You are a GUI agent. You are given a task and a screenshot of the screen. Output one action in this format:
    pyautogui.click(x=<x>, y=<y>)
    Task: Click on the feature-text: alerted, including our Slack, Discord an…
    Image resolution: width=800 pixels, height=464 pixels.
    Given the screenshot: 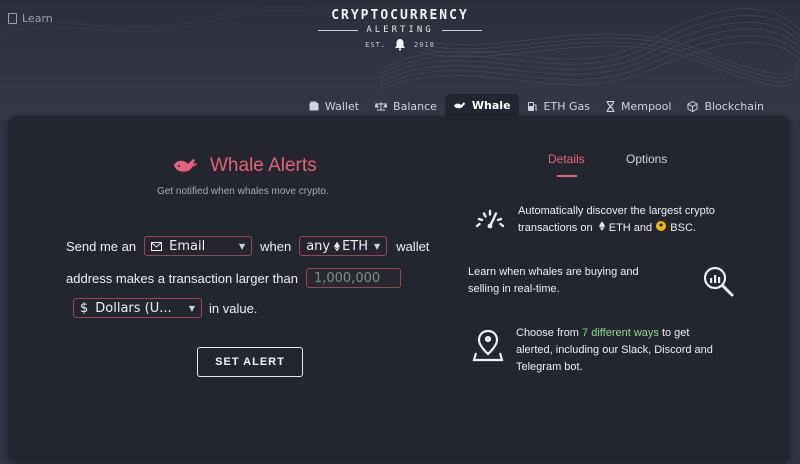 What is the action you would take?
    pyautogui.click(x=614, y=350)
    